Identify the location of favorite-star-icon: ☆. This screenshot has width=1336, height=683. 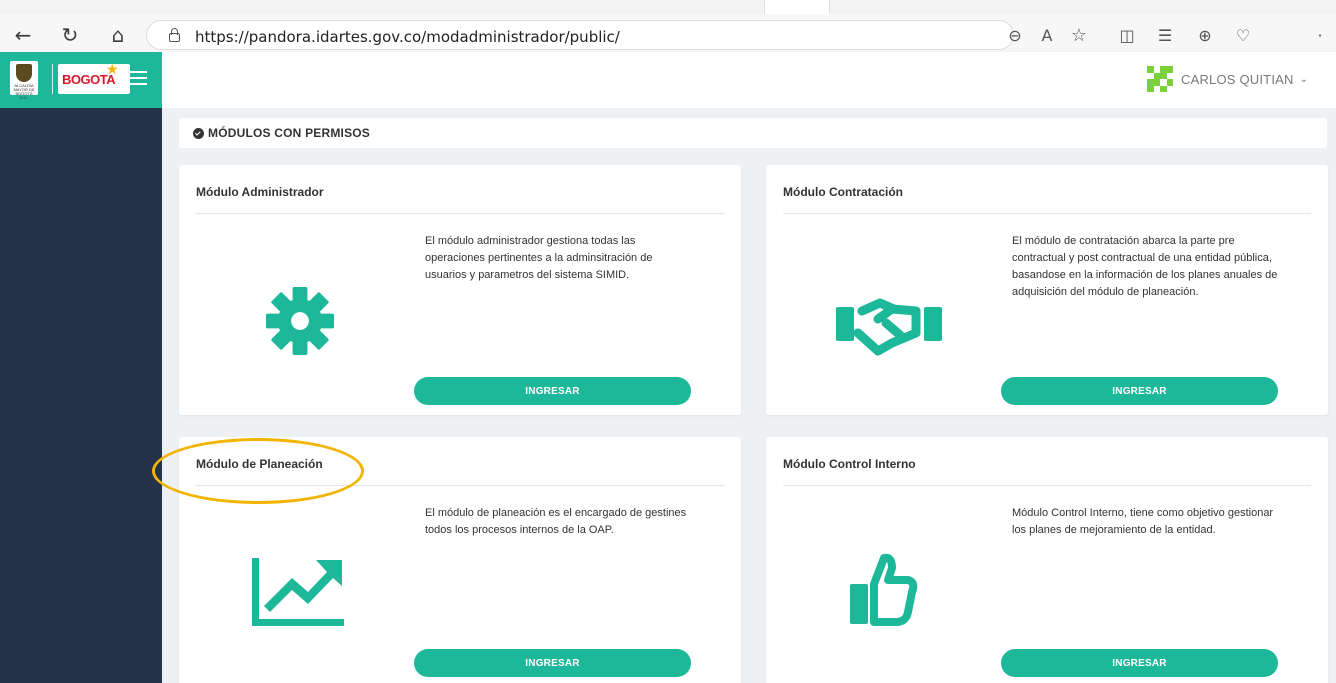
(1079, 35).